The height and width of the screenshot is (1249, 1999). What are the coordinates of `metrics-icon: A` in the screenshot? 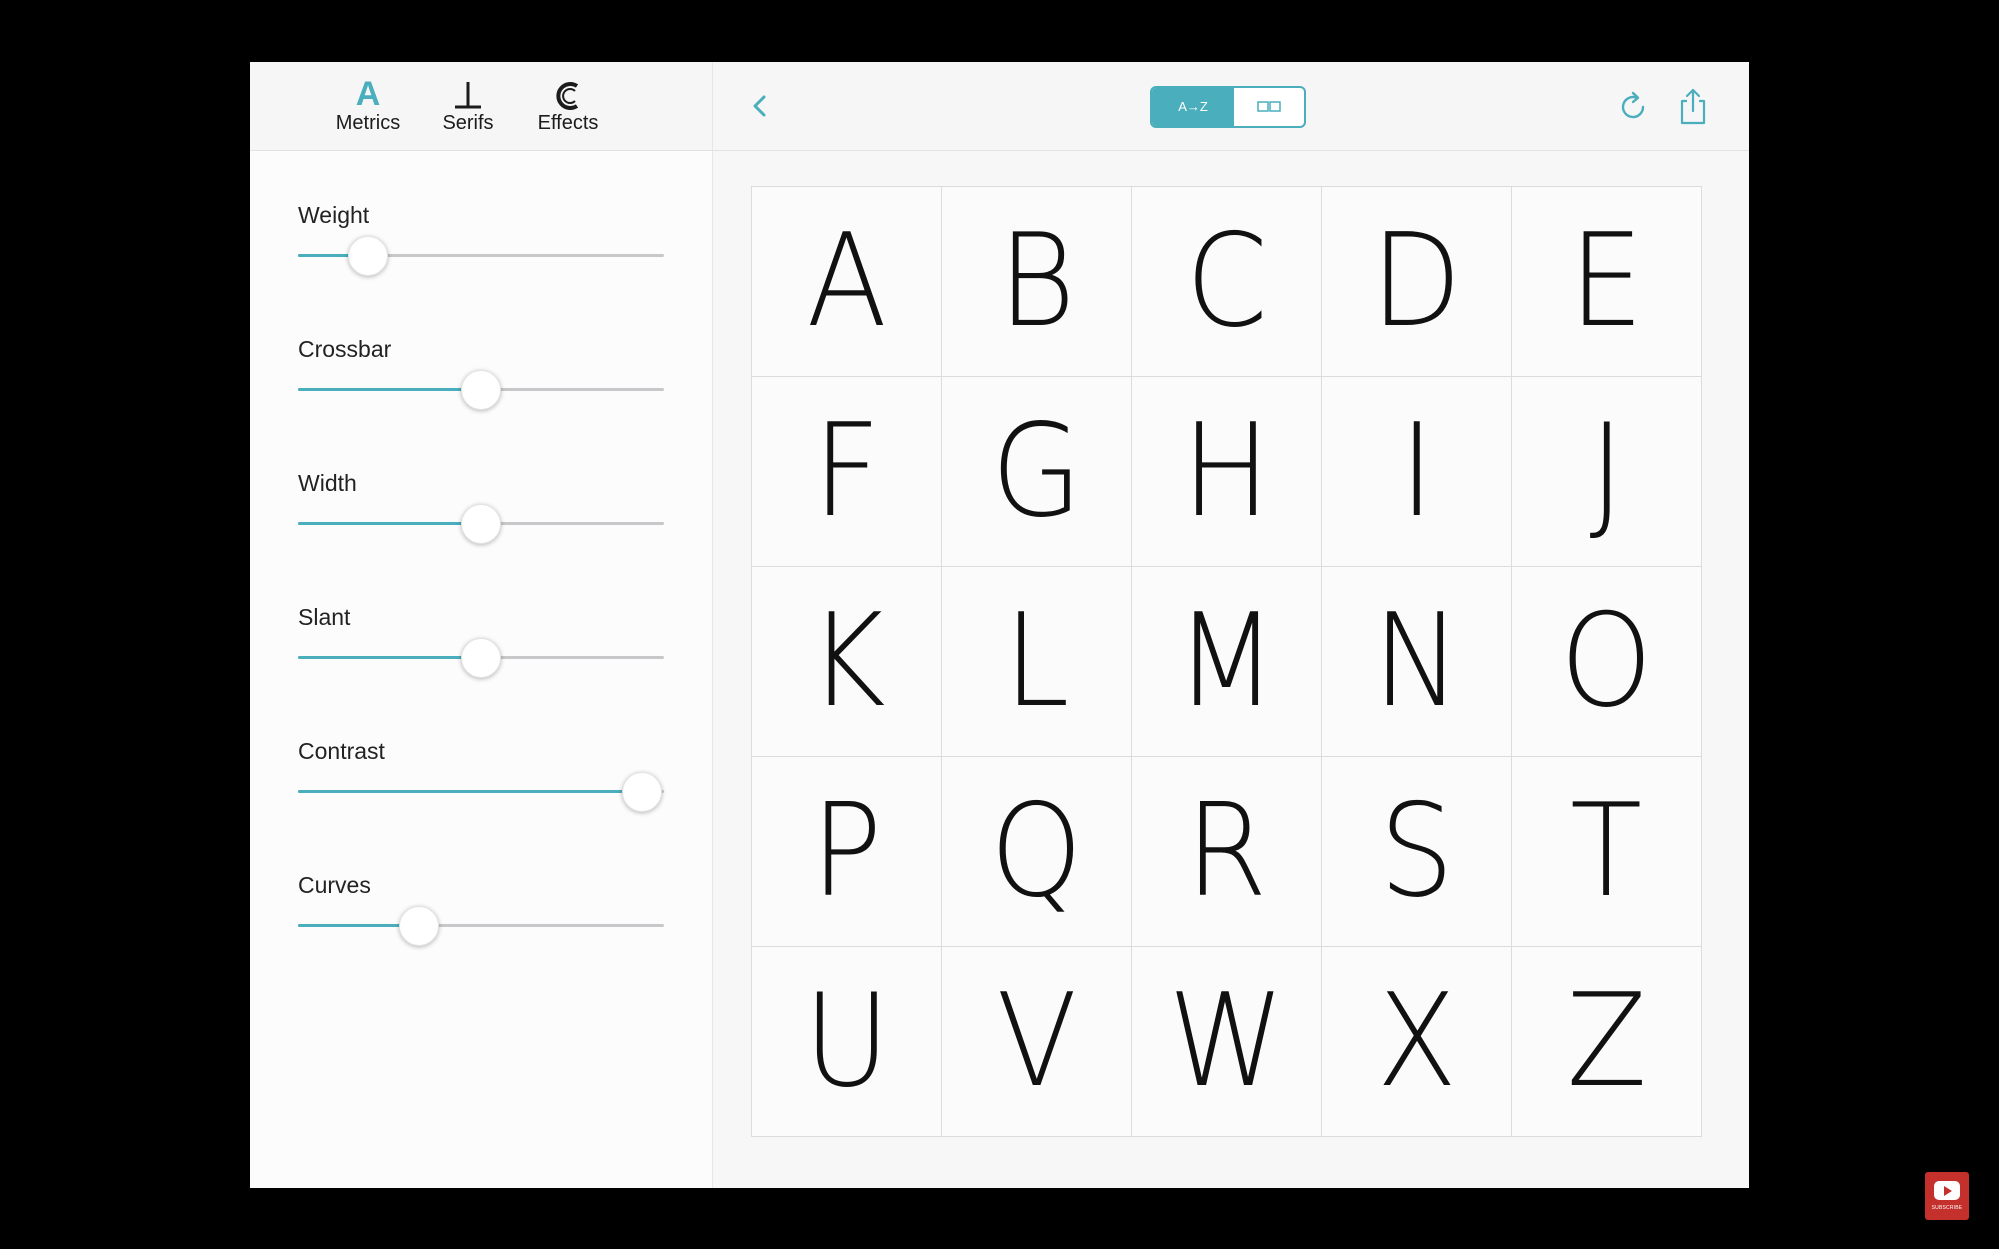 It's located at (368, 94).